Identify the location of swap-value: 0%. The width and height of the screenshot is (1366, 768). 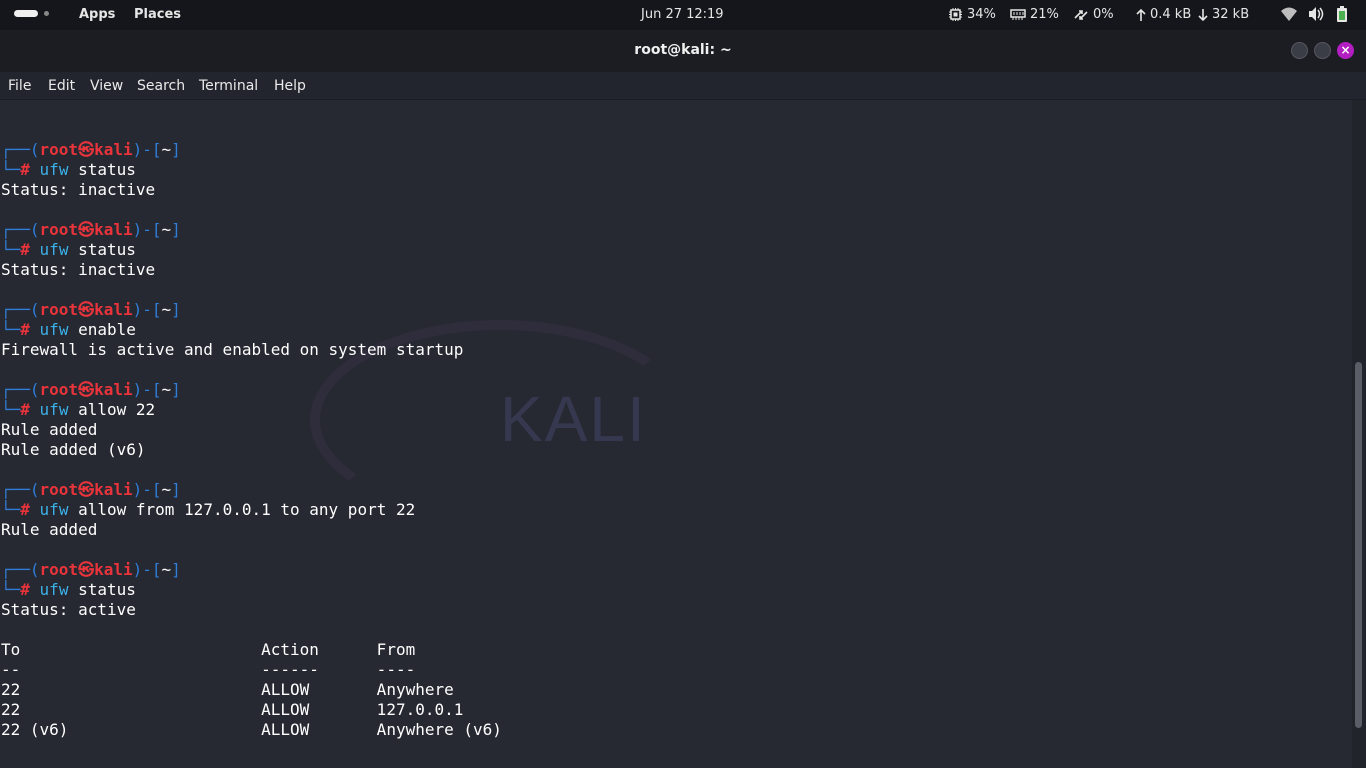
(1103, 14).